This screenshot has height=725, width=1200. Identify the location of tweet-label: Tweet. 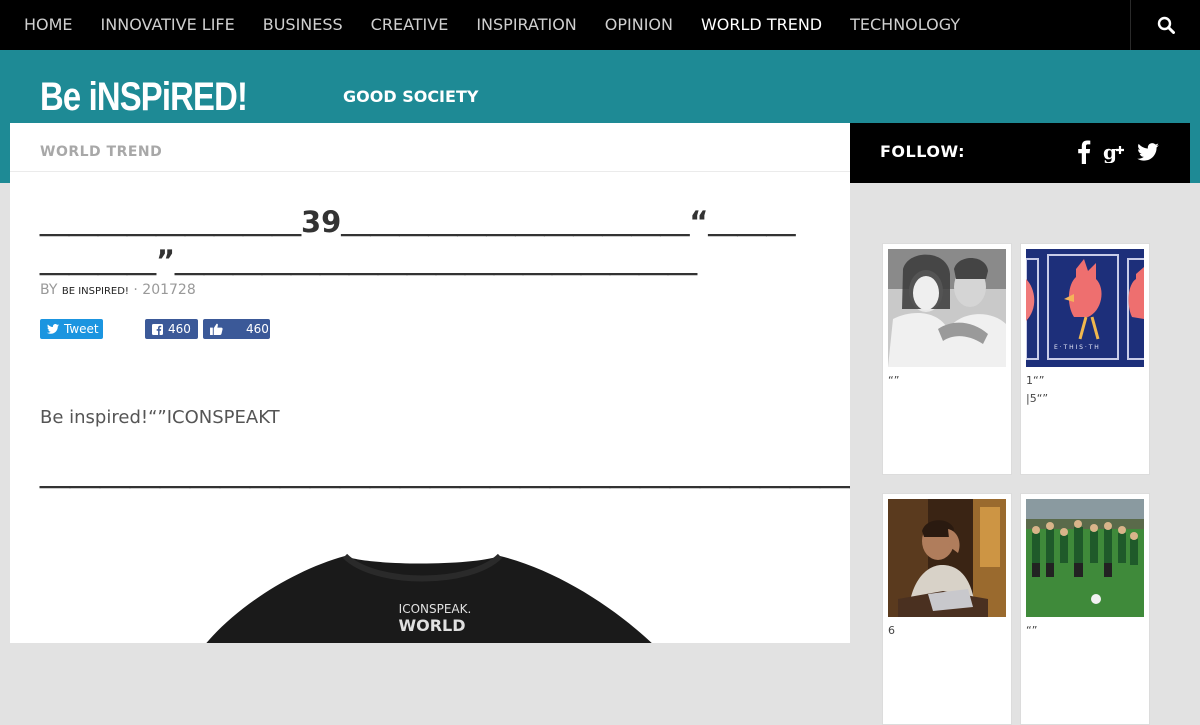
(81, 329).